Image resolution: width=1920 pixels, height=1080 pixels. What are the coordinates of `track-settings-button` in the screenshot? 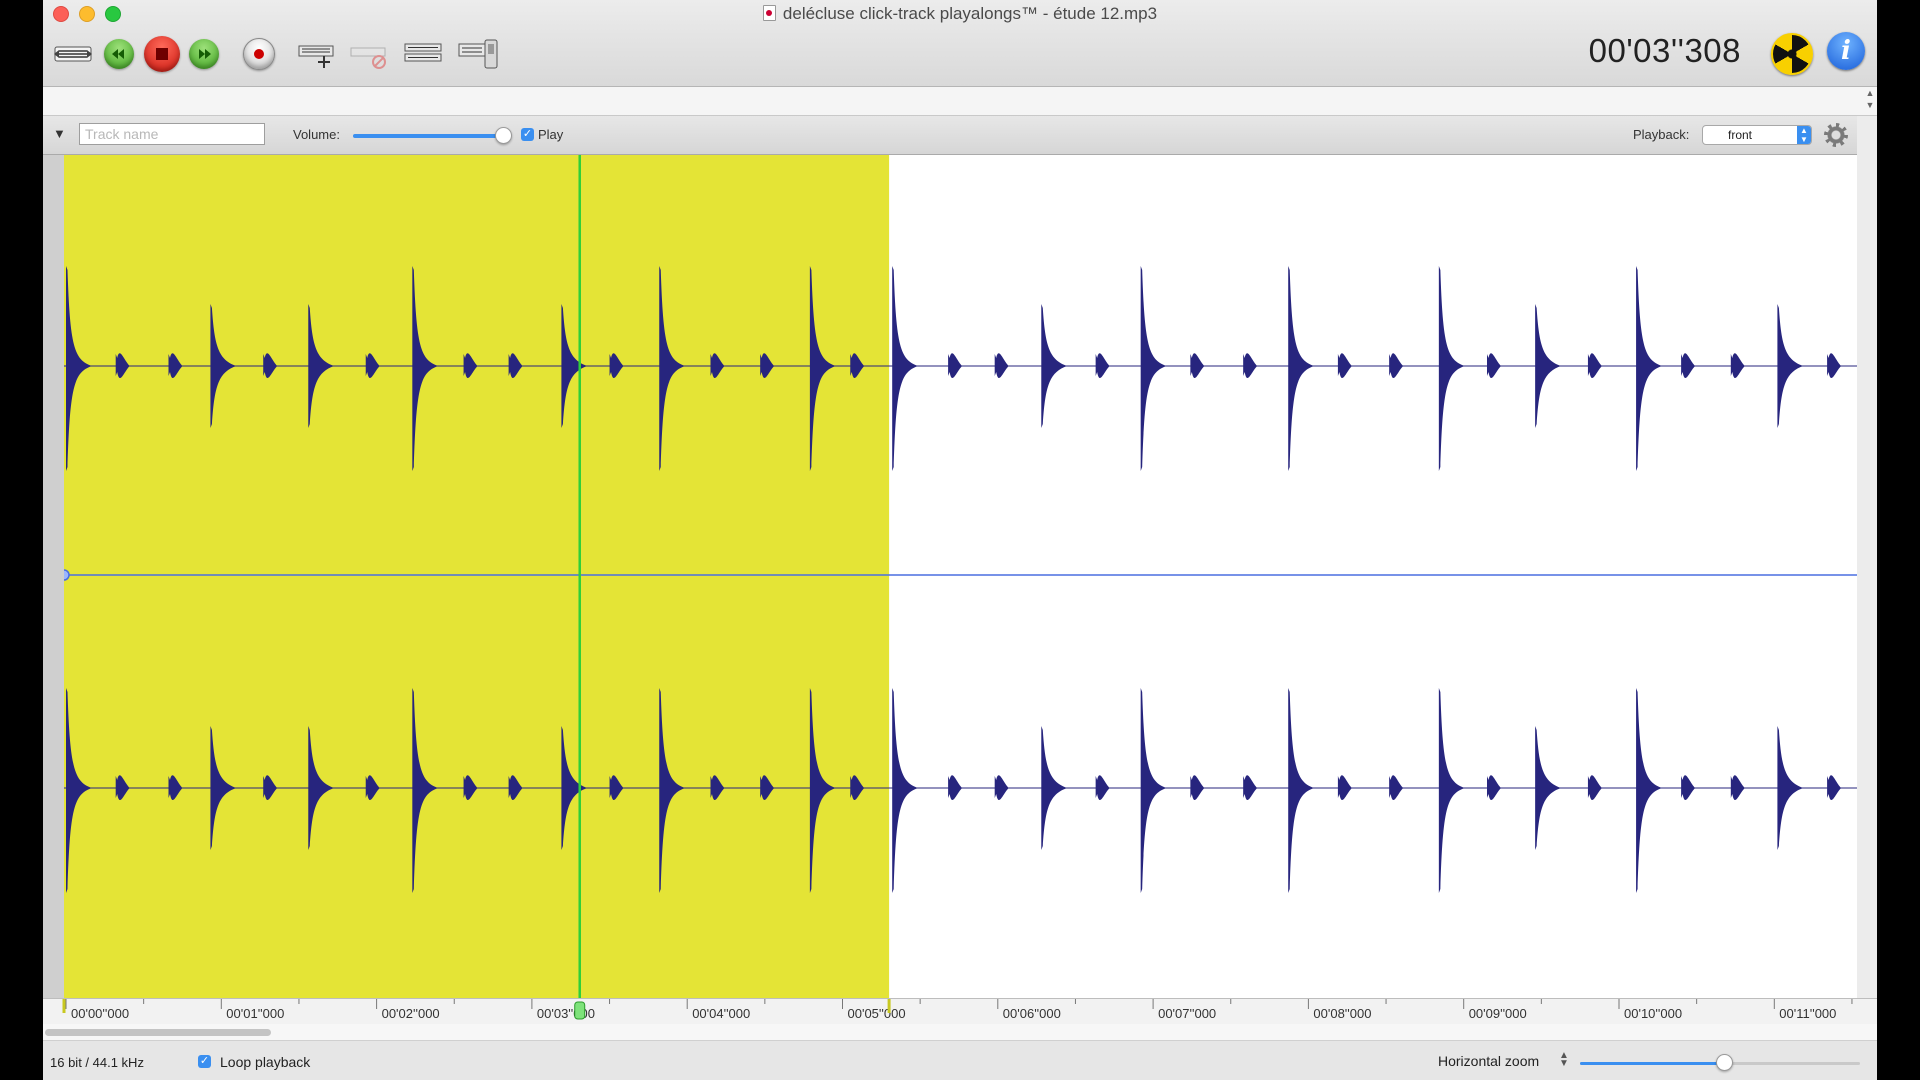 It's located at (423, 54).